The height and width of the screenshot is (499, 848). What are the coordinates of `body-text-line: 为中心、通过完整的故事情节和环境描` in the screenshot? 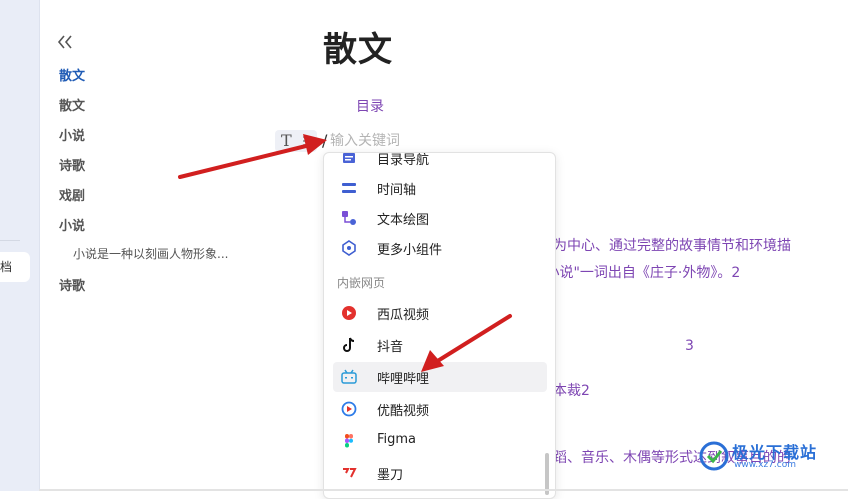 It's located at (672, 246).